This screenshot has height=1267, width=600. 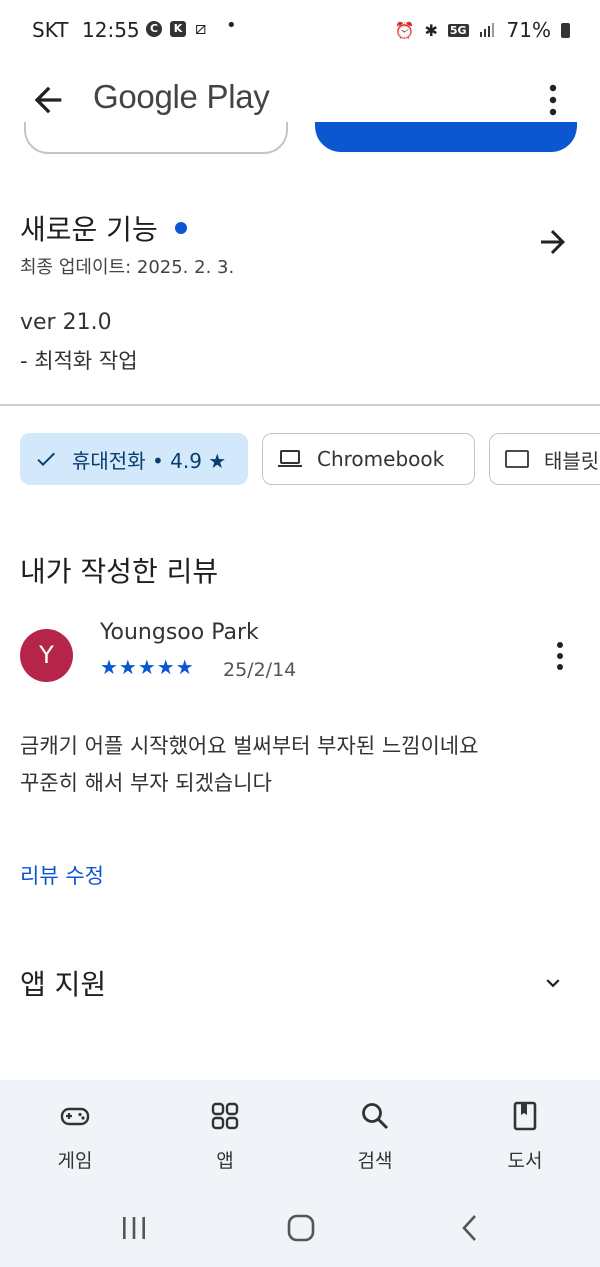 What do you see at coordinates (225, 1161) in the screenshot?
I see `nav-label: 앱` at bounding box center [225, 1161].